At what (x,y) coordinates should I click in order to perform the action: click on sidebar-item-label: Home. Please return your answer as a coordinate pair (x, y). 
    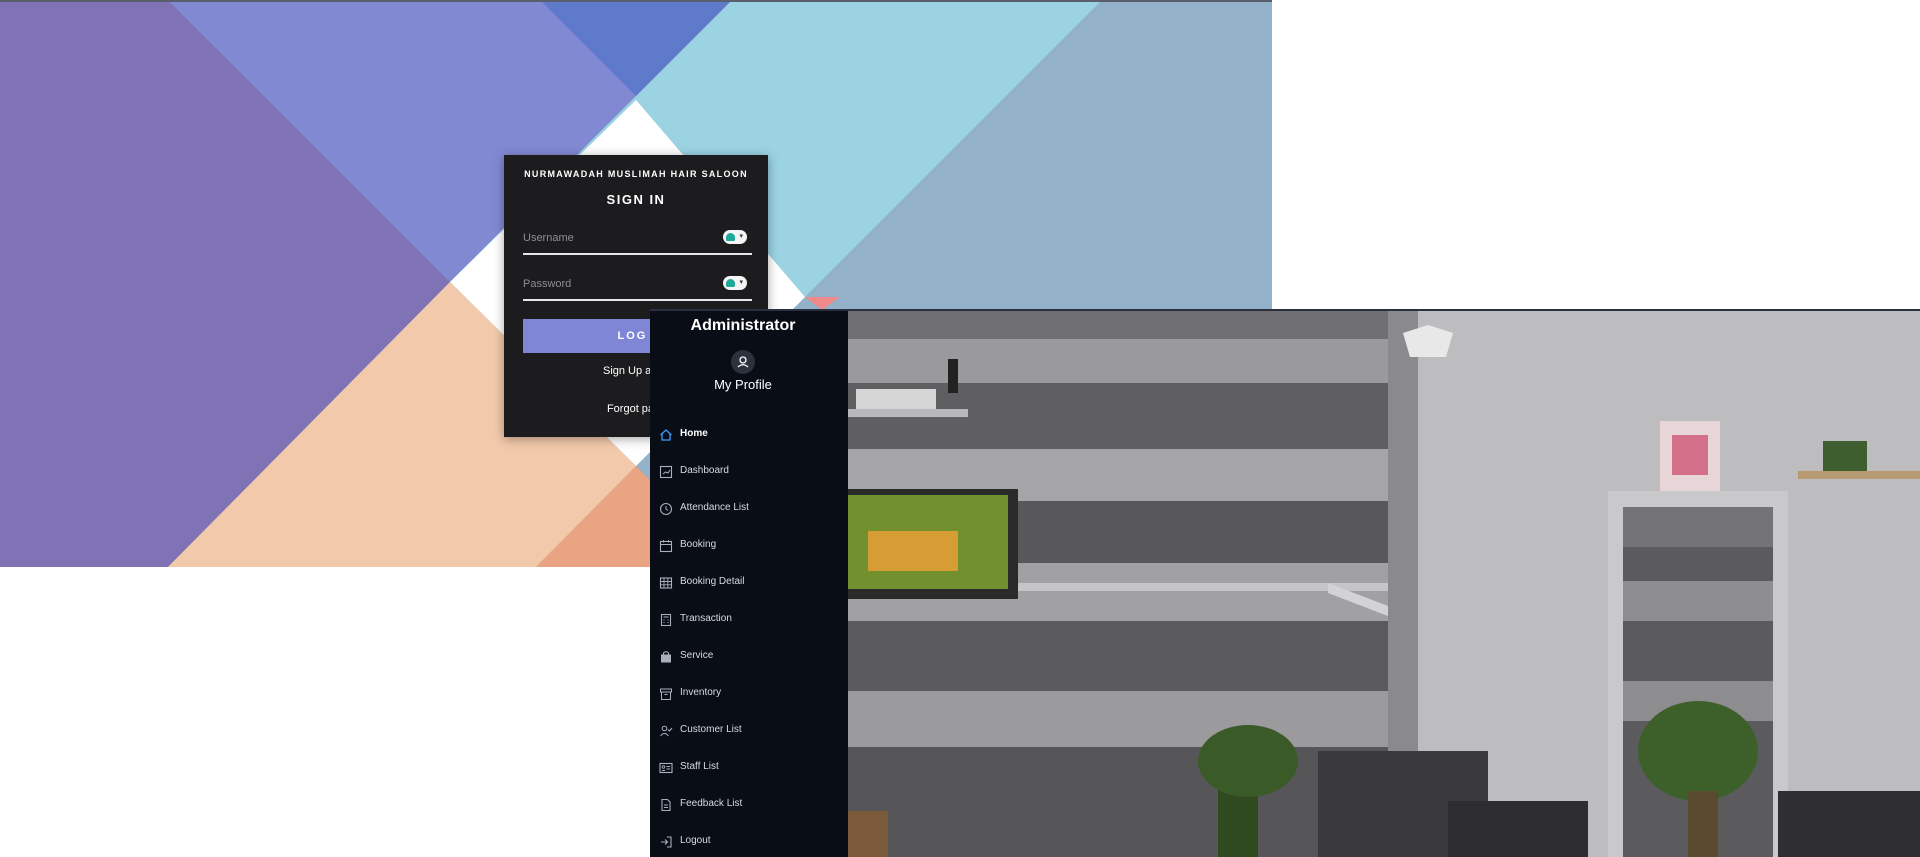
    Looking at the image, I should click on (694, 433).